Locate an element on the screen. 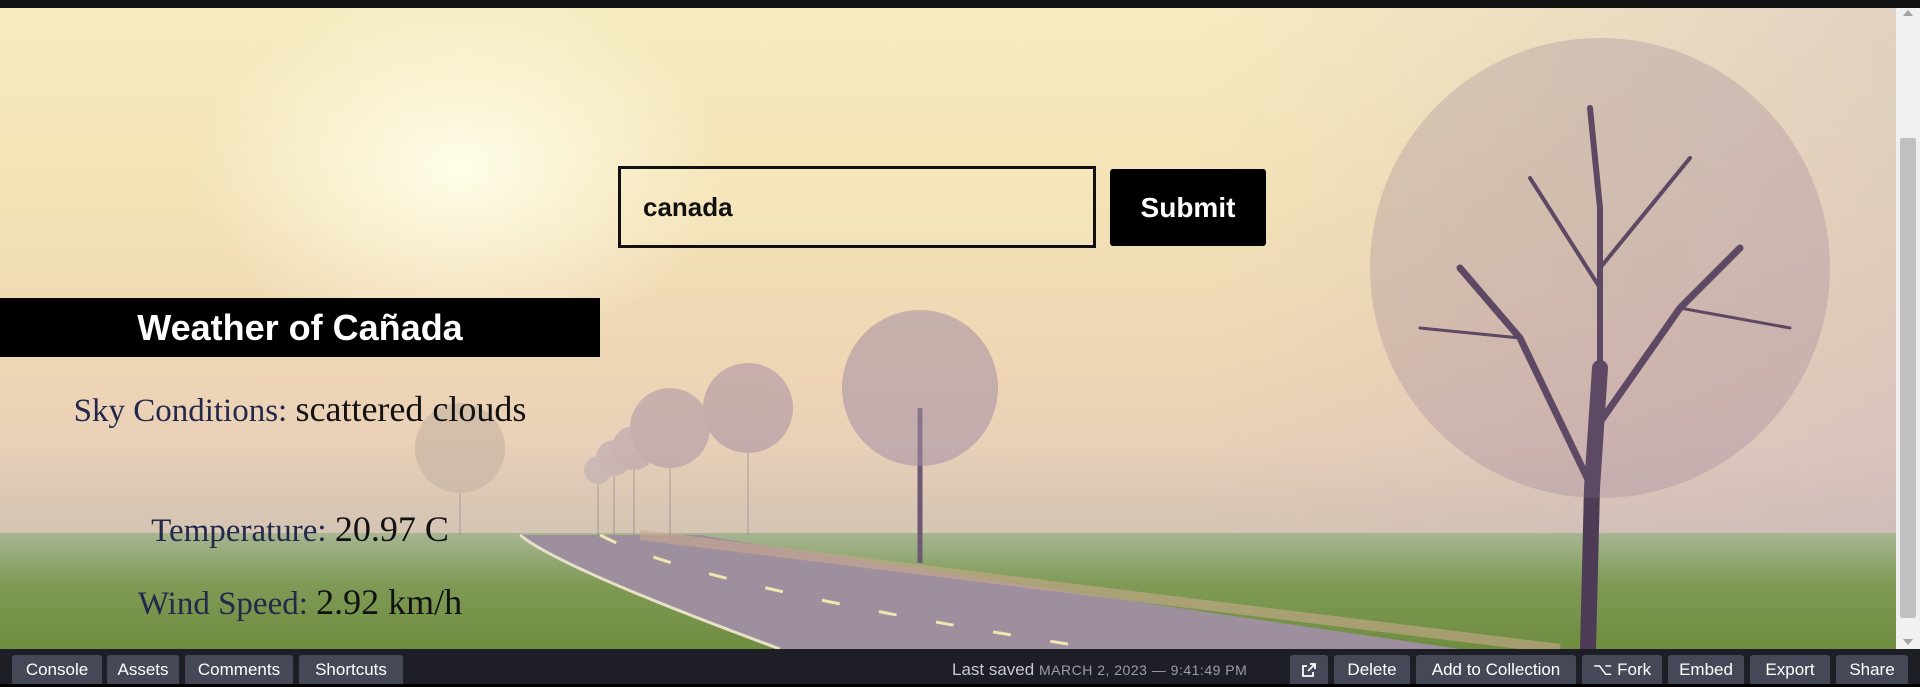 The width and height of the screenshot is (1920, 687). sky-conditions-value: scattered clouds is located at coordinates (411, 409).